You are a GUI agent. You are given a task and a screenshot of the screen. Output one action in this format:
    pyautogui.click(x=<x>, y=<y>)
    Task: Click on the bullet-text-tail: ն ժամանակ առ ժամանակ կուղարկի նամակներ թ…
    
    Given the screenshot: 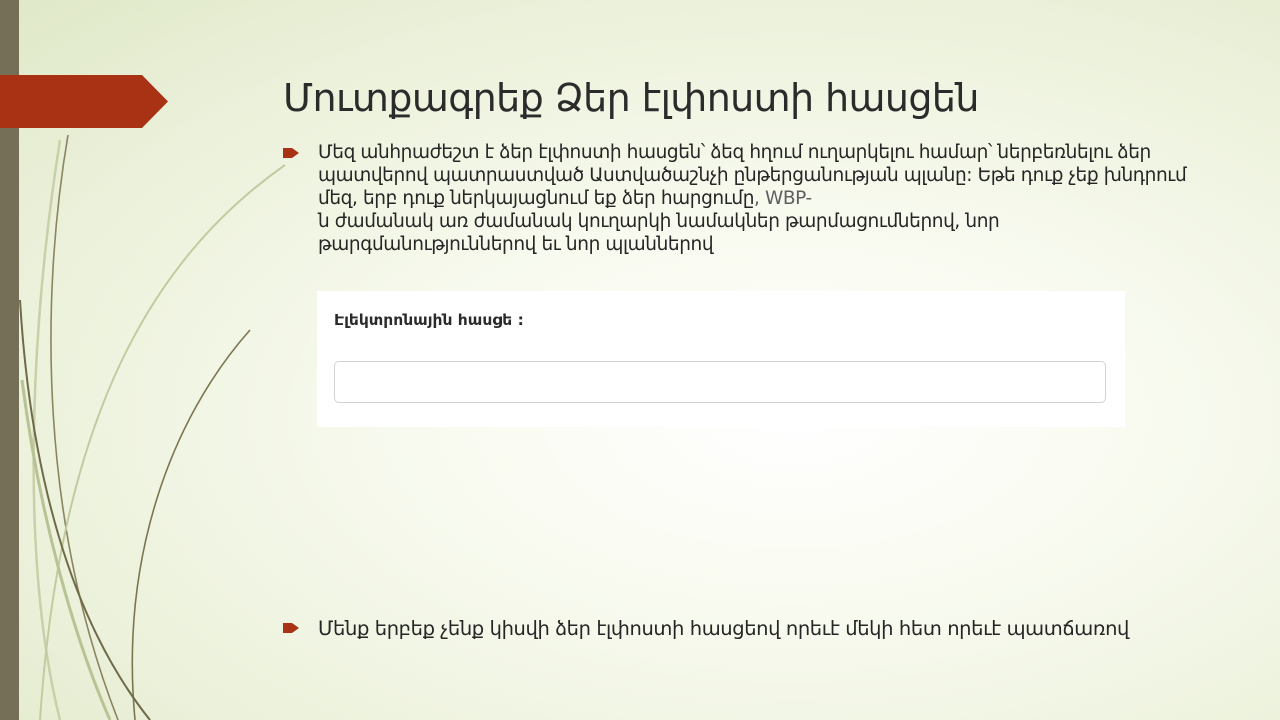 What is the action you would take?
    pyautogui.click(x=659, y=233)
    